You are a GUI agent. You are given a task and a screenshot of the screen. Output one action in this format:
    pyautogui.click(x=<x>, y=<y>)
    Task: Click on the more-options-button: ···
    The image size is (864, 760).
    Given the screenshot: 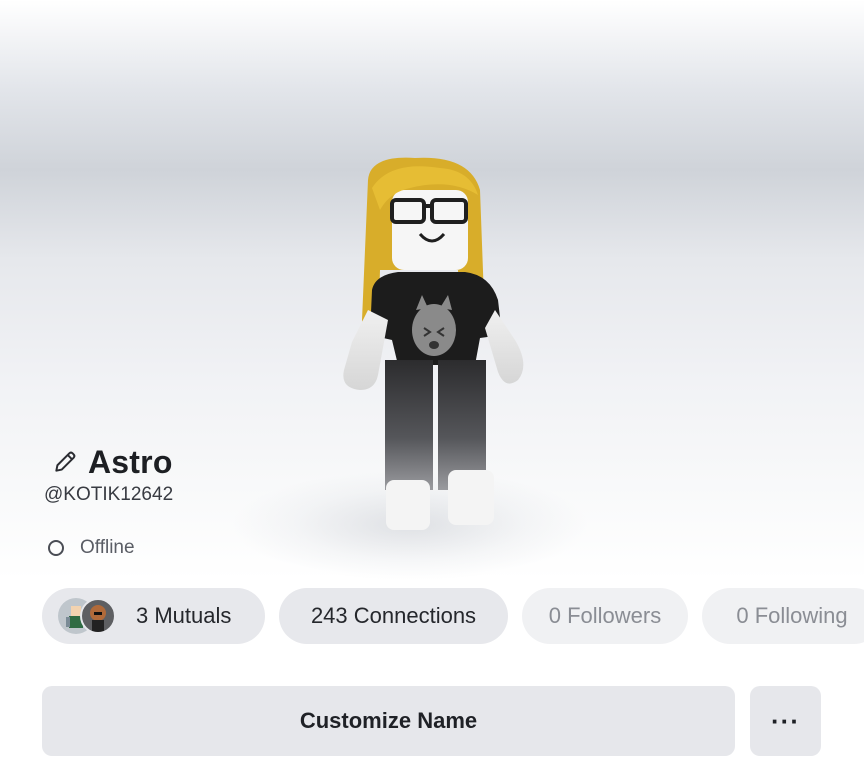 What is the action you would take?
    pyautogui.click(x=785, y=721)
    